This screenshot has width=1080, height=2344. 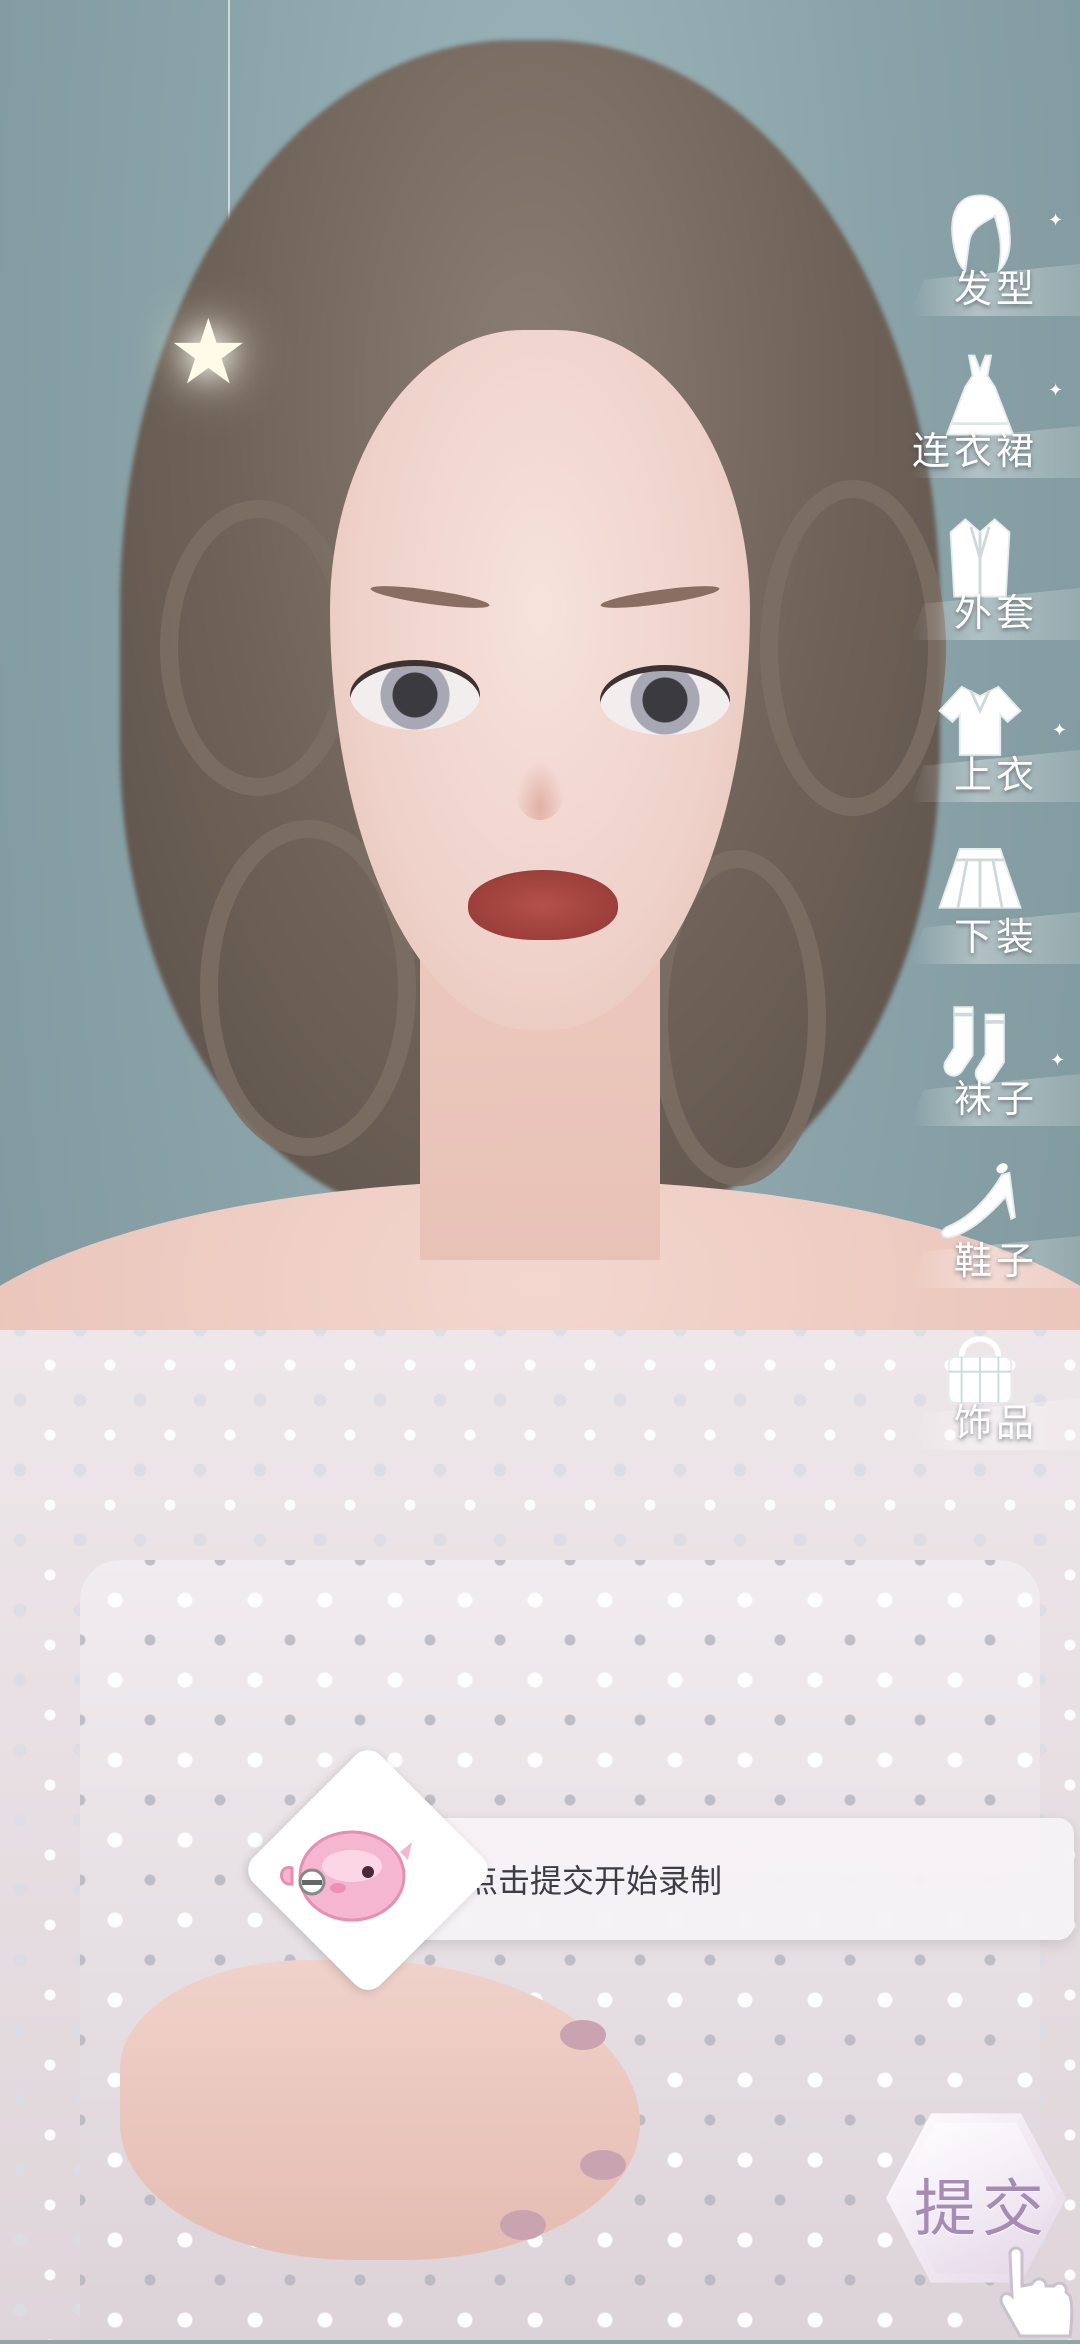 I want to click on pink-mascot-icon, so click(x=347, y=1872).